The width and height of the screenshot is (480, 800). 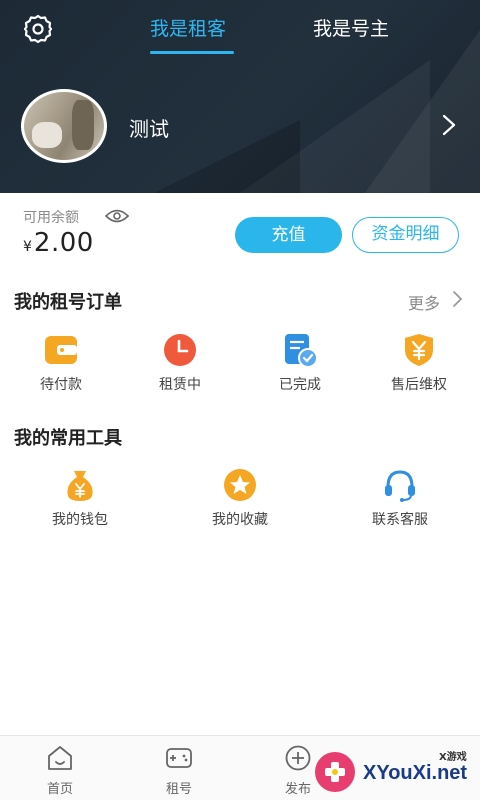 What do you see at coordinates (68, 302) in the screenshot?
I see `orders-section-title: 我的租号订单` at bounding box center [68, 302].